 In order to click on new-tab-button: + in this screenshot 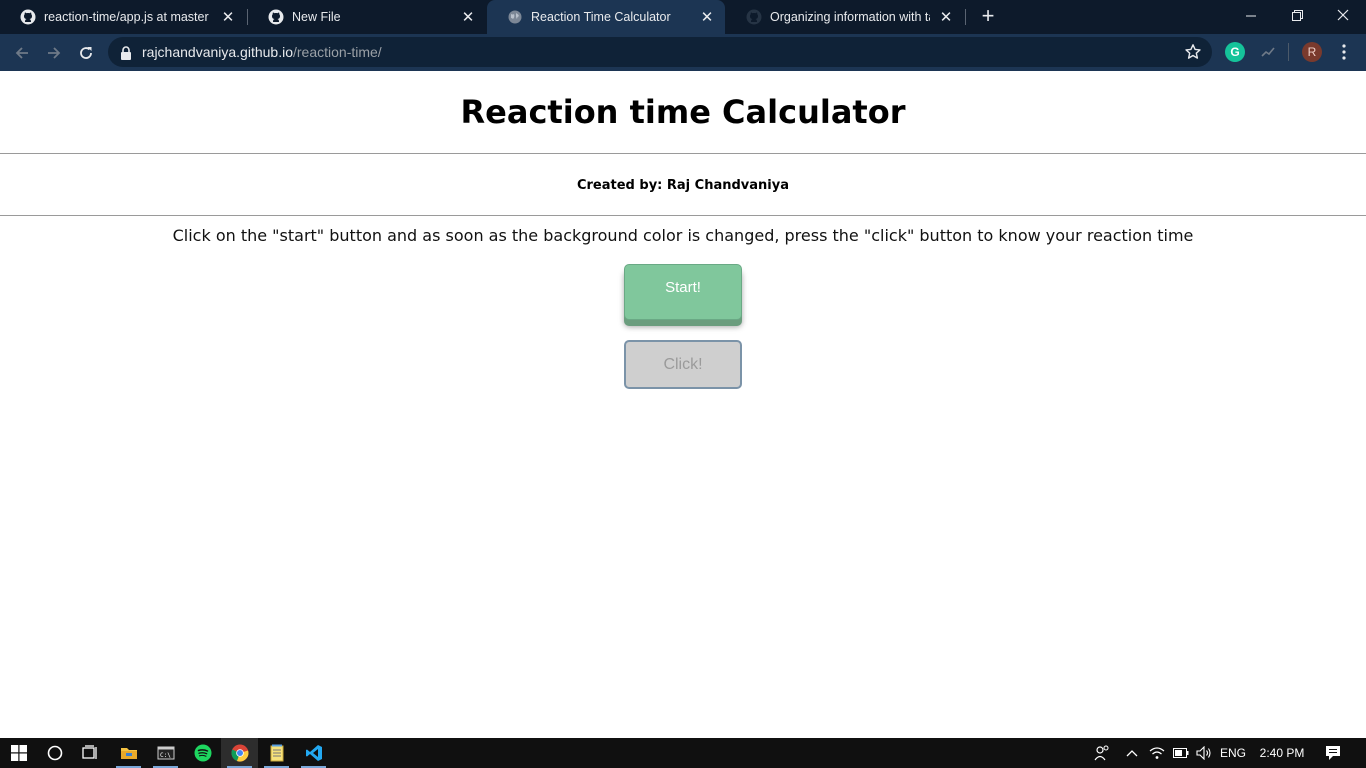, I will do `click(988, 17)`.